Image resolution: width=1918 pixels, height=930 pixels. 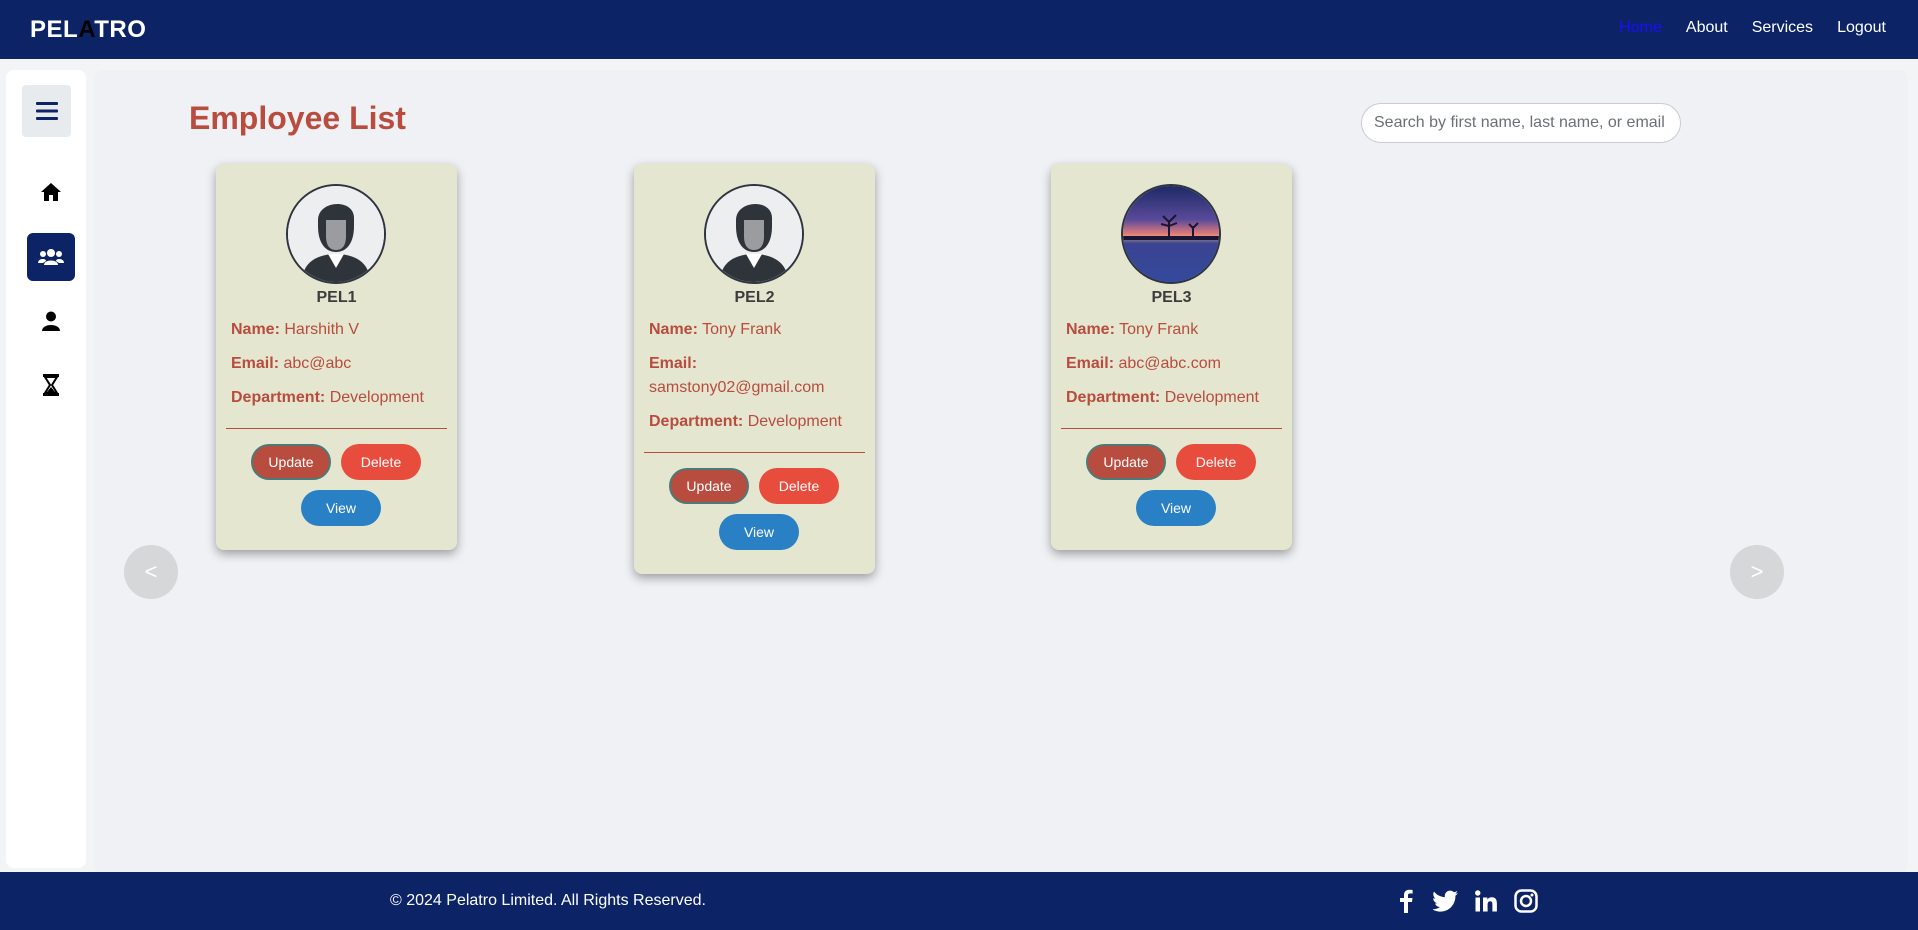 I want to click on nav-services: Services, so click(x=1782, y=28).